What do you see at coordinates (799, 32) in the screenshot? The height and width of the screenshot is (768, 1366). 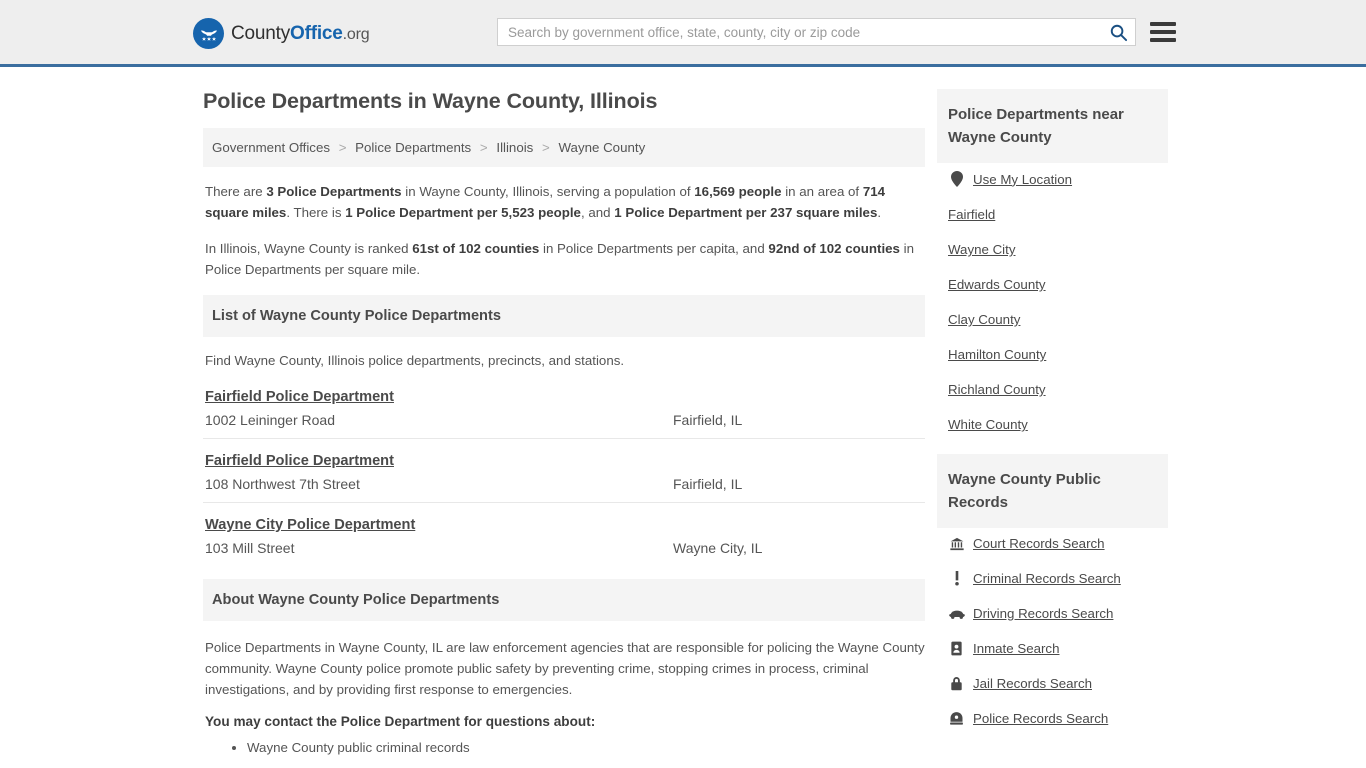 I see `search-input` at bounding box center [799, 32].